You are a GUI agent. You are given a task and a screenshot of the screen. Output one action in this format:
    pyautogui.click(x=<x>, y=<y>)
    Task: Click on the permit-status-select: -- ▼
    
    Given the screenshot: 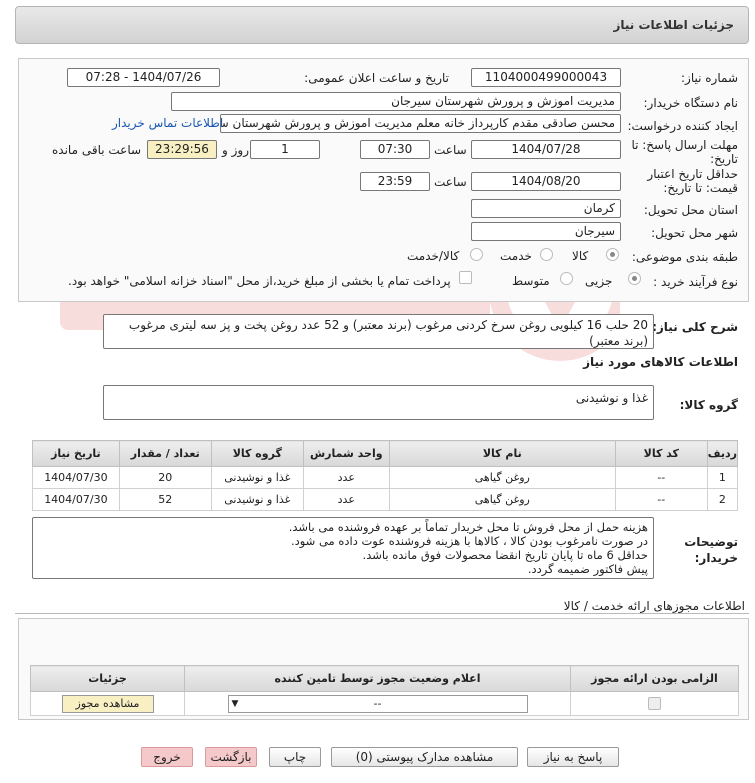 What is the action you would take?
    pyautogui.click(x=377, y=703)
    